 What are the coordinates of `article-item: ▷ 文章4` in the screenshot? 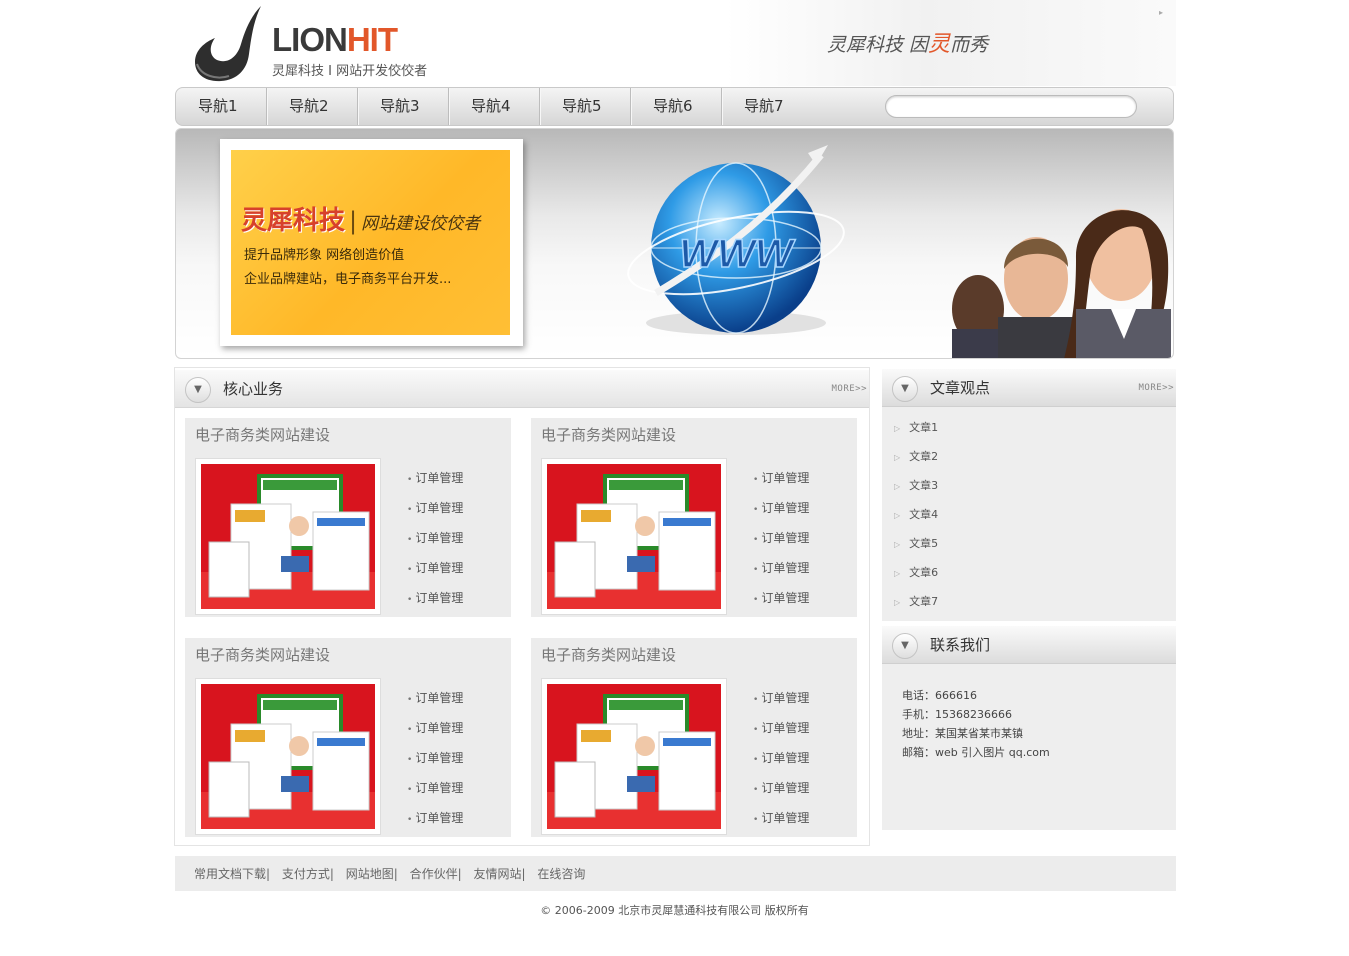 It's located at (916, 517).